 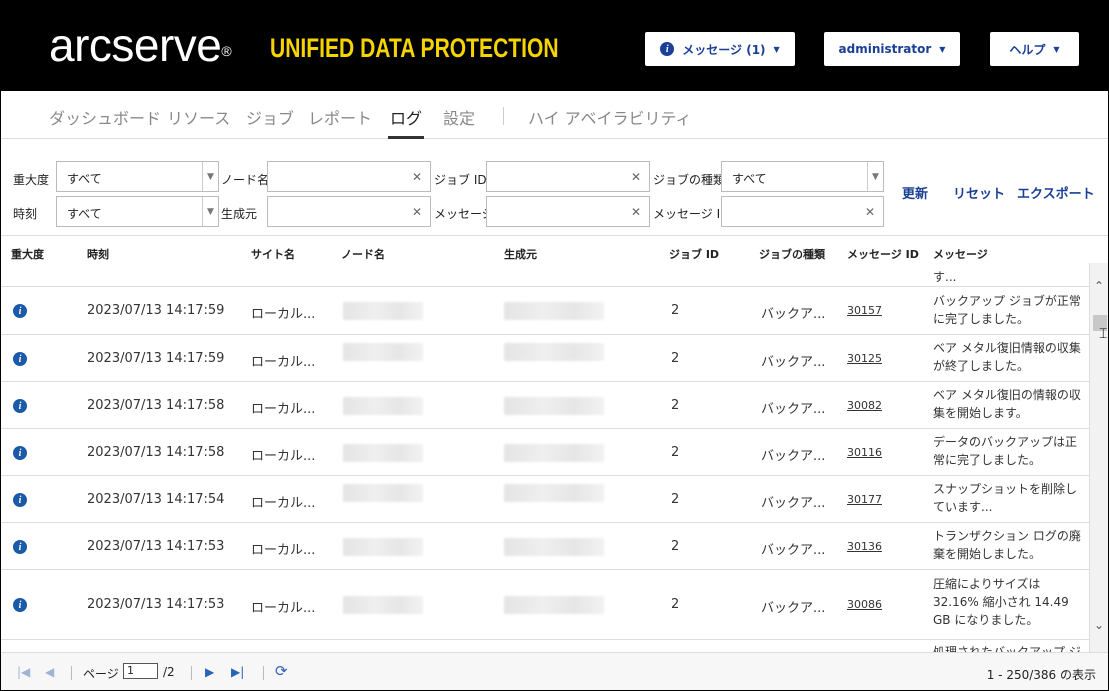 I want to click on node-name-label: ノード名, so click(x=245, y=180).